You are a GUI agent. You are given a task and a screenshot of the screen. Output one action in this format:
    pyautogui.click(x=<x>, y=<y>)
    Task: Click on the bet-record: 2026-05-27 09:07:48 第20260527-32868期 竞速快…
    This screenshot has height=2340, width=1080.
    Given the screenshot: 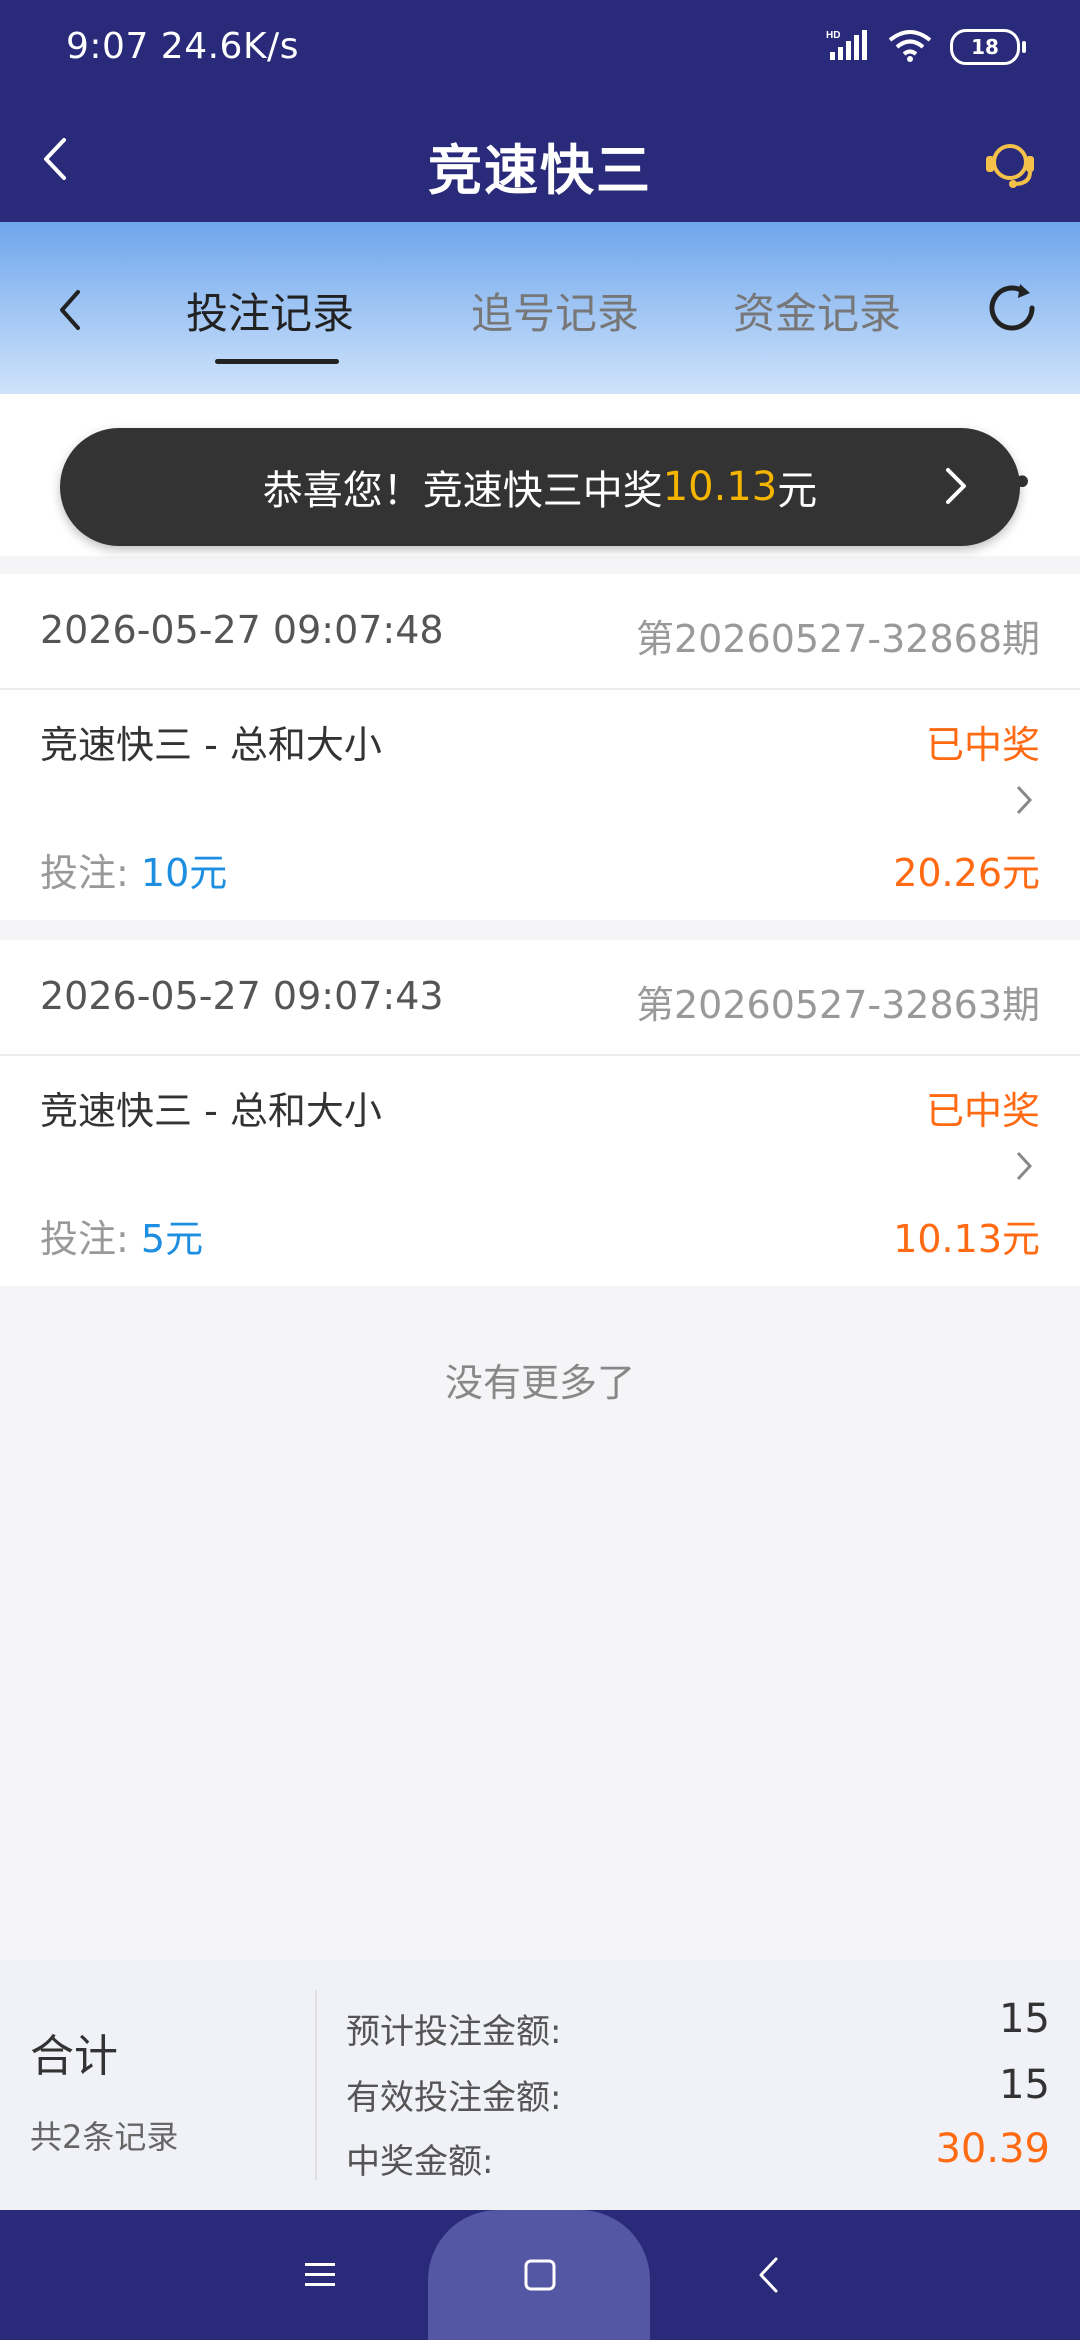 What is the action you would take?
    pyautogui.click(x=540, y=747)
    